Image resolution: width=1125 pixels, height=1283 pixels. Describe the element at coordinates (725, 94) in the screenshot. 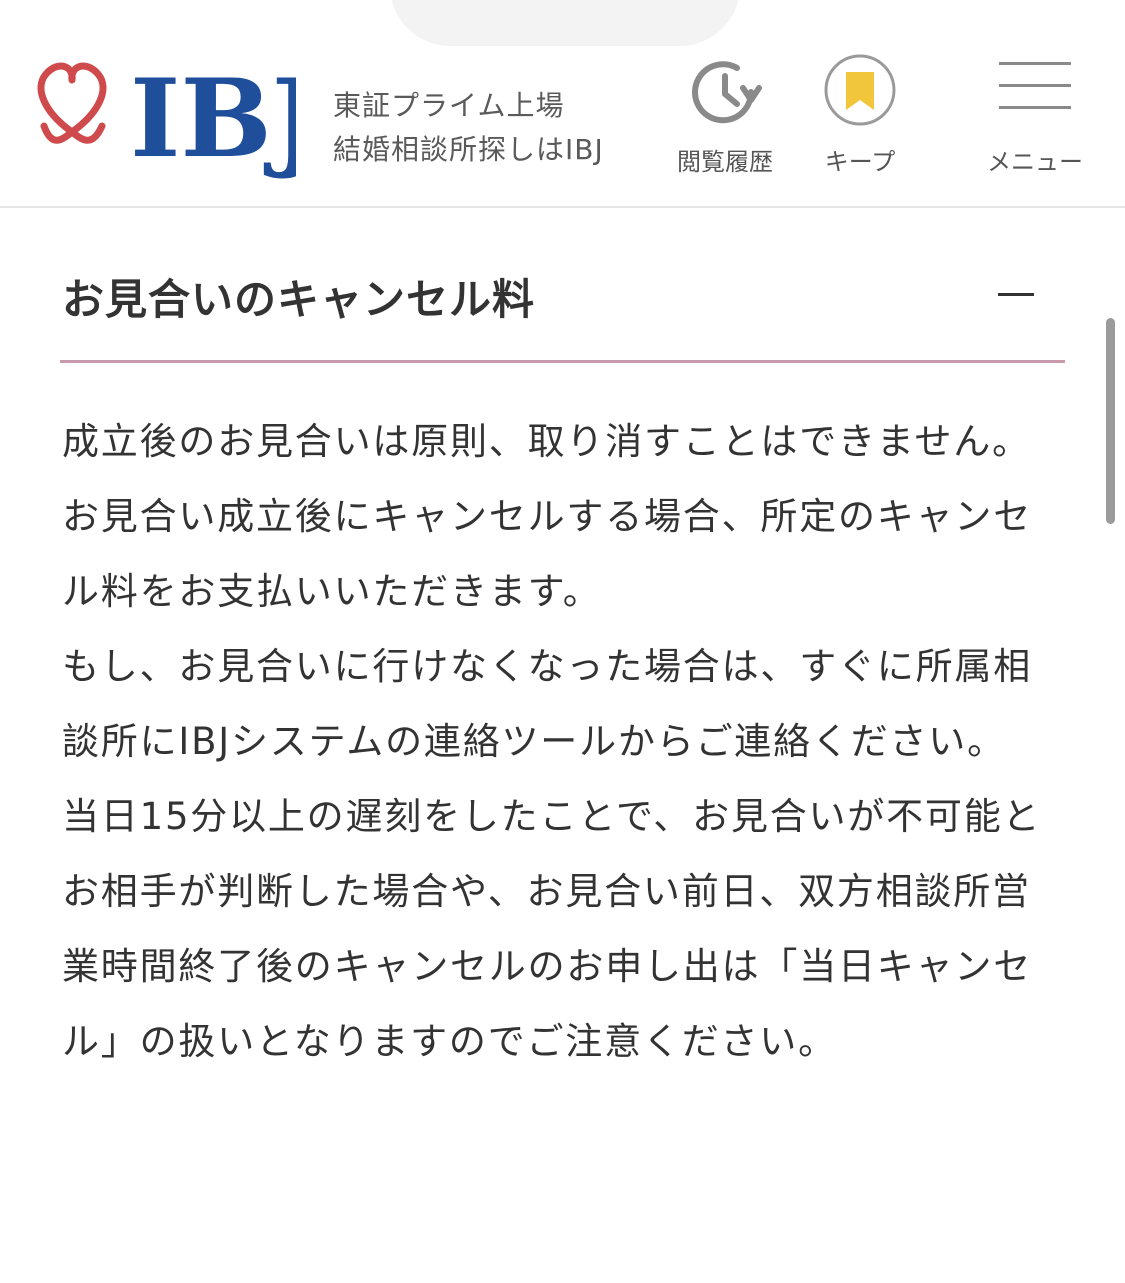

I see `clock-history-icon` at that location.